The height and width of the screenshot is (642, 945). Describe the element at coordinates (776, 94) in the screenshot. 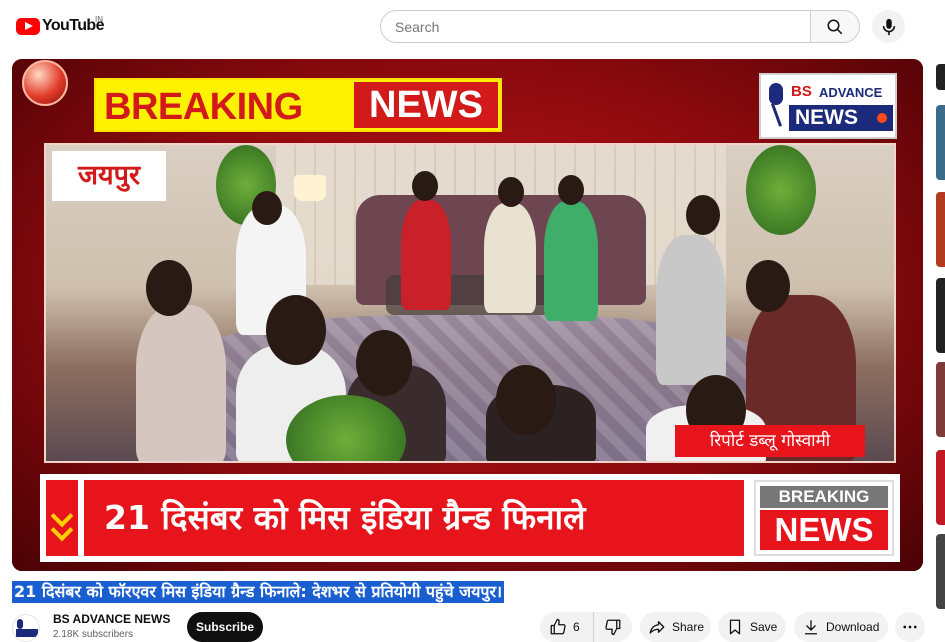

I see `microphone-icon` at that location.